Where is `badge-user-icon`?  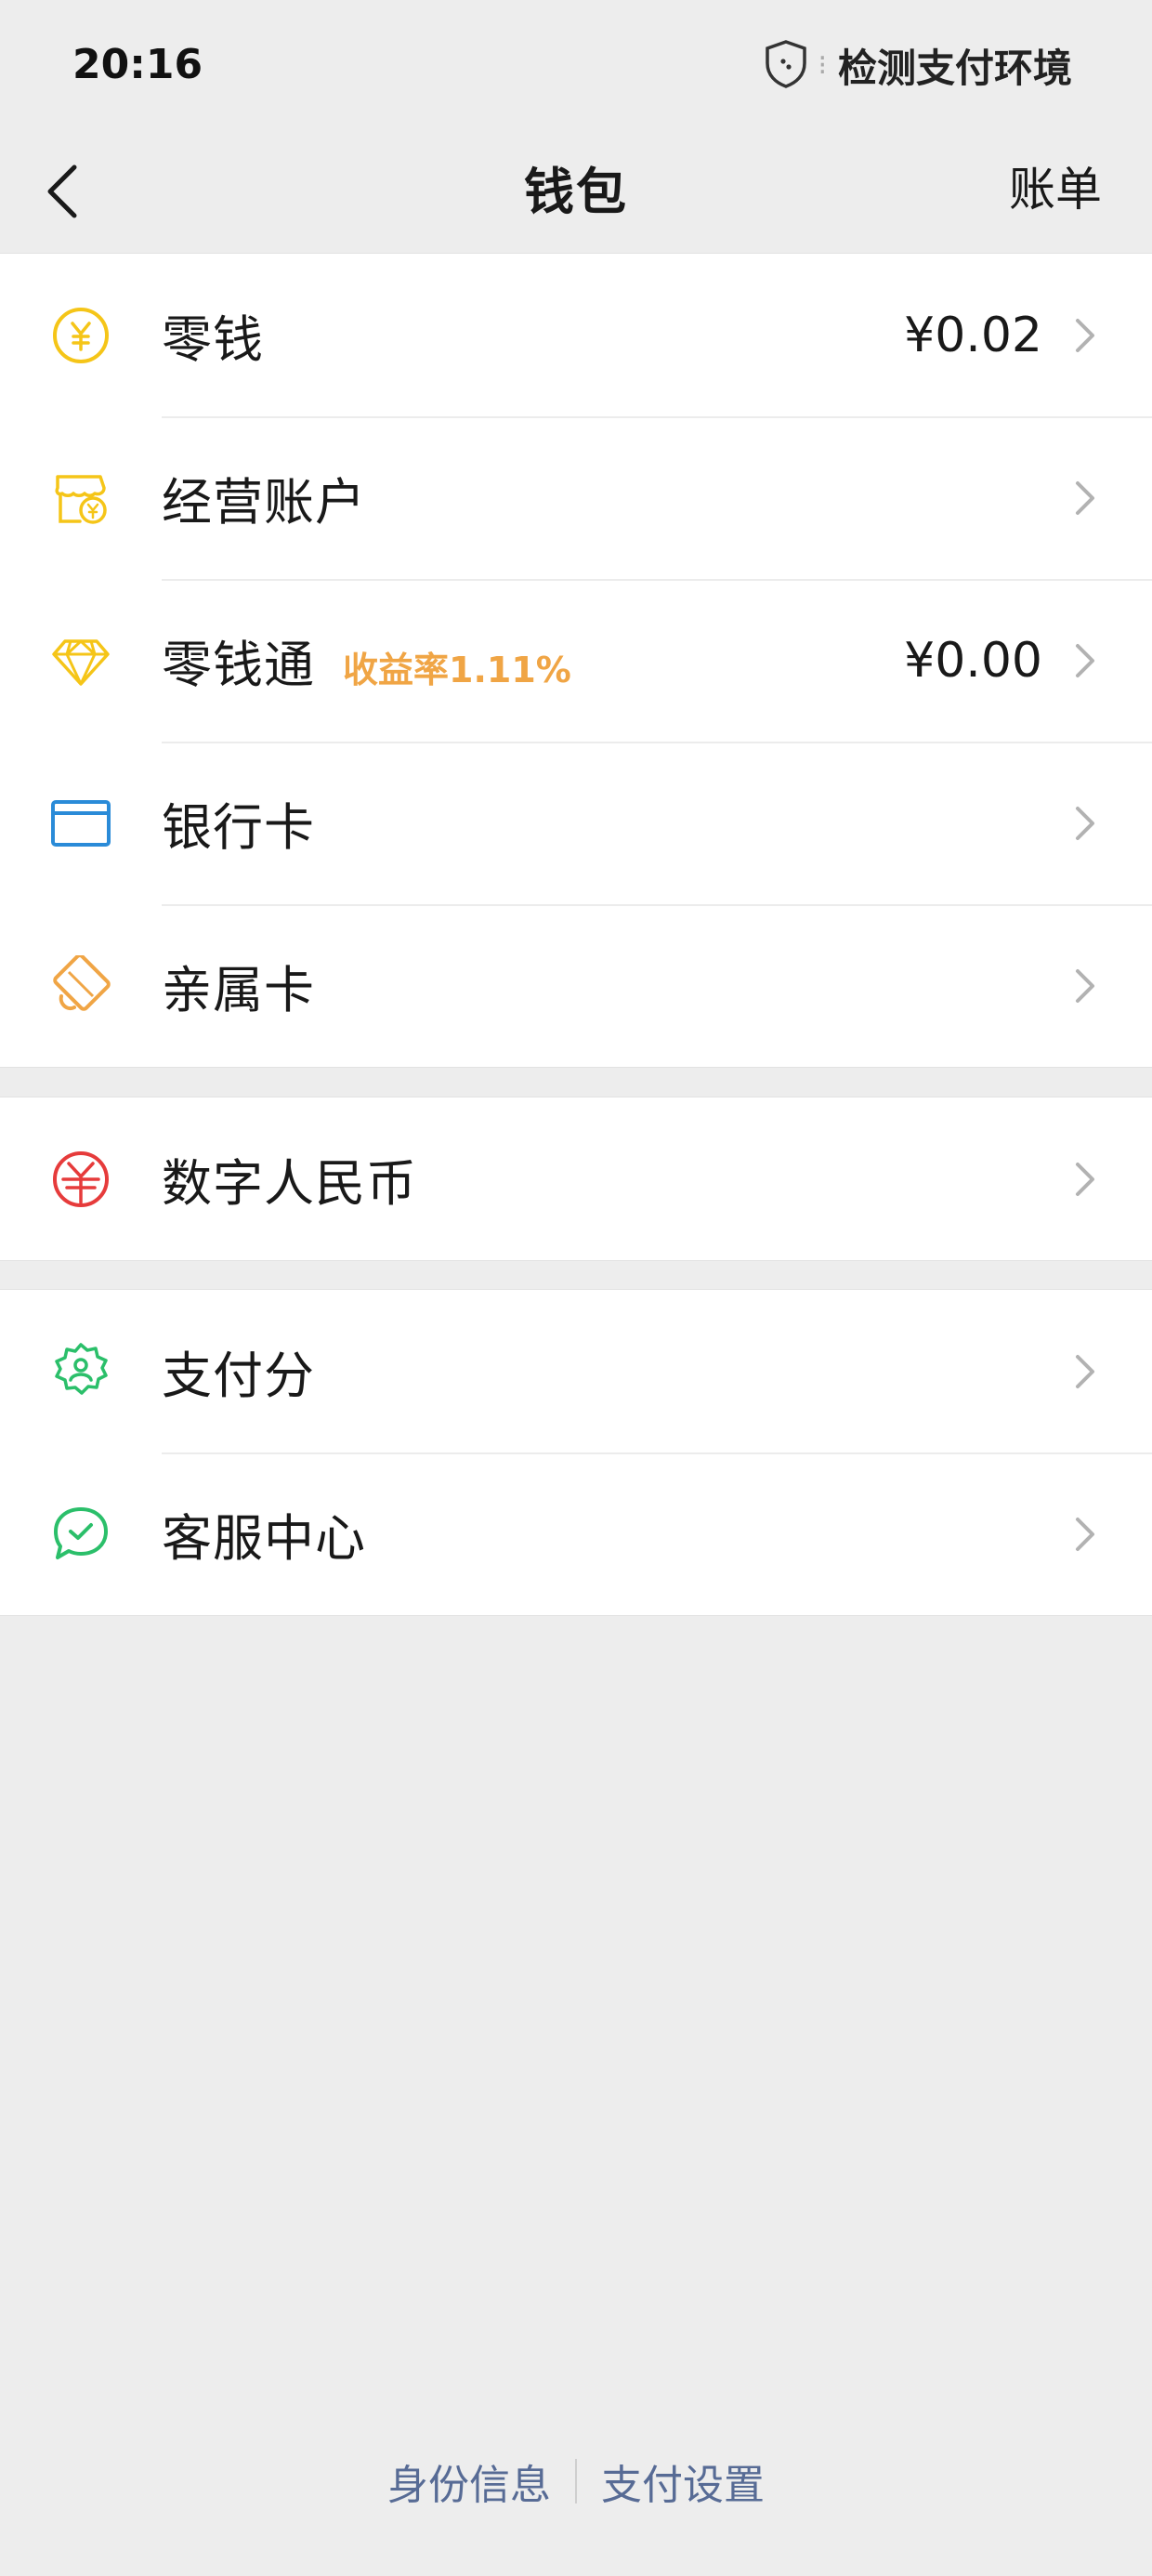
badge-user-icon is located at coordinates (80, 1371).